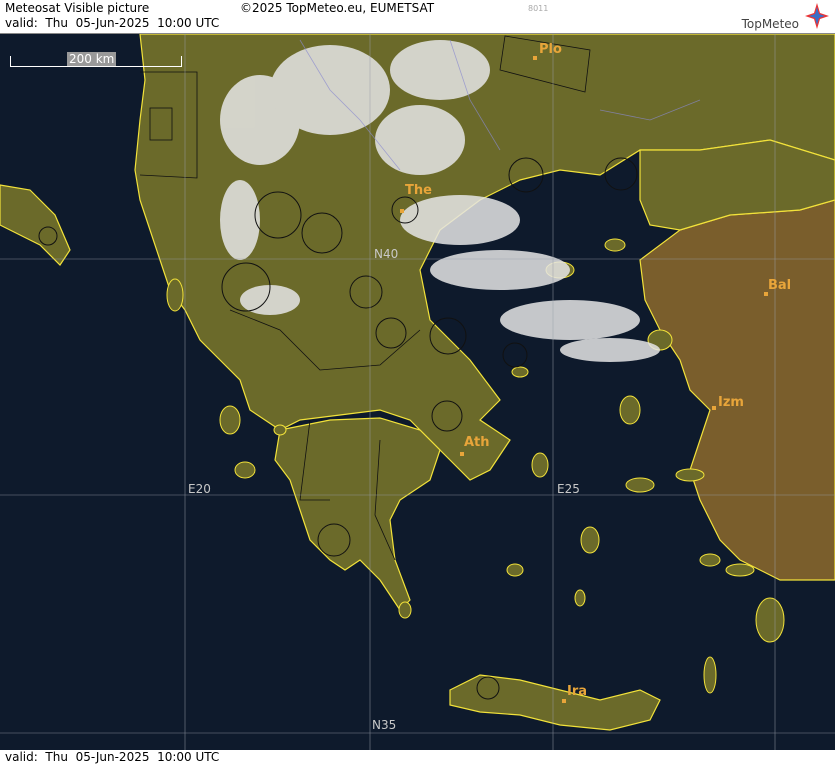  What do you see at coordinates (477, 442) in the screenshot?
I see `city-label-athens: Ath` at bounding box center [477, 442].